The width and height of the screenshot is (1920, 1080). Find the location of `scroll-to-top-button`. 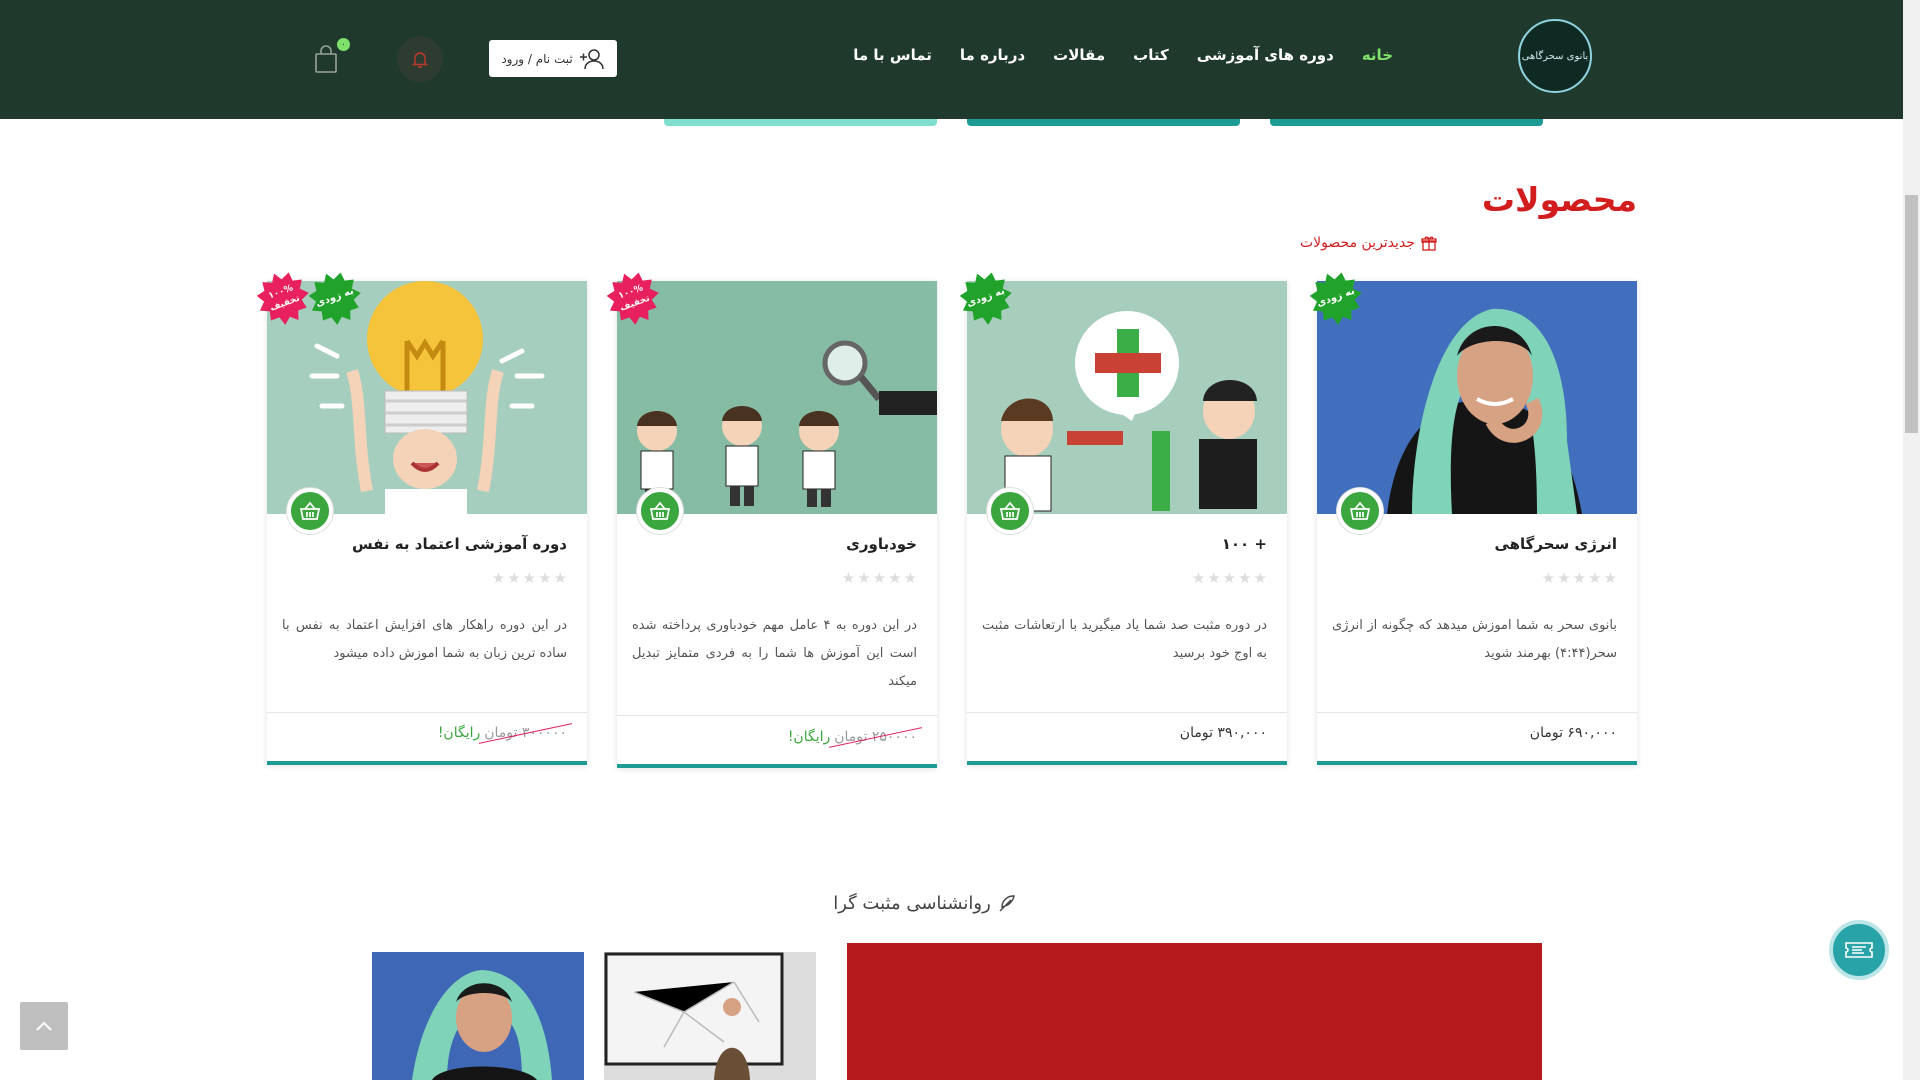

scroll-to-top-button is located at coordinates (44, 1026).